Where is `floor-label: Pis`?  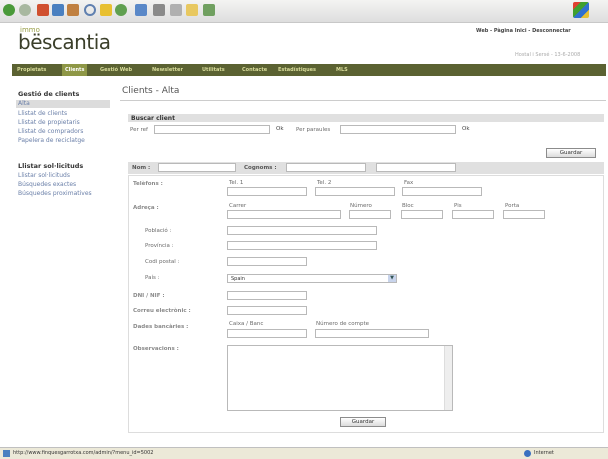 floor-label: Pis is located at coordinates (458, 206).